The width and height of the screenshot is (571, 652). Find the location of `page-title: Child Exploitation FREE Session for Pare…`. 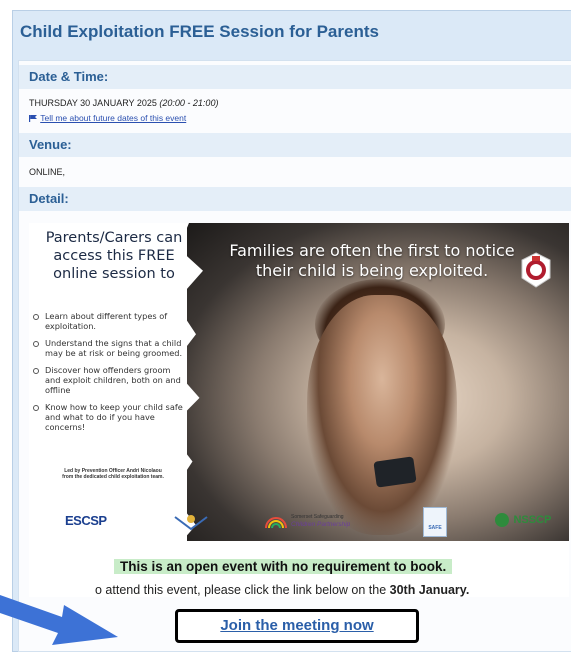

page-title: Child Exploitation FREE Session for Pare… is located at coordinates (199, 31).